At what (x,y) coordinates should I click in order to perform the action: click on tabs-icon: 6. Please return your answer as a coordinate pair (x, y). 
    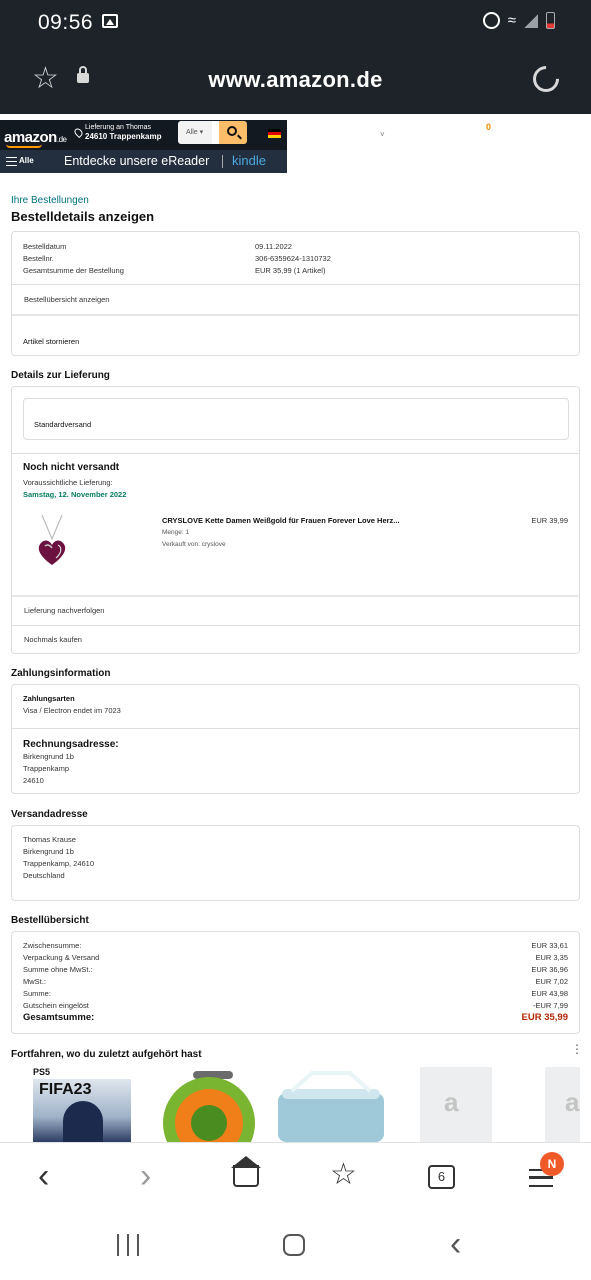
    Looking at the image, I should click on (441, 1177).